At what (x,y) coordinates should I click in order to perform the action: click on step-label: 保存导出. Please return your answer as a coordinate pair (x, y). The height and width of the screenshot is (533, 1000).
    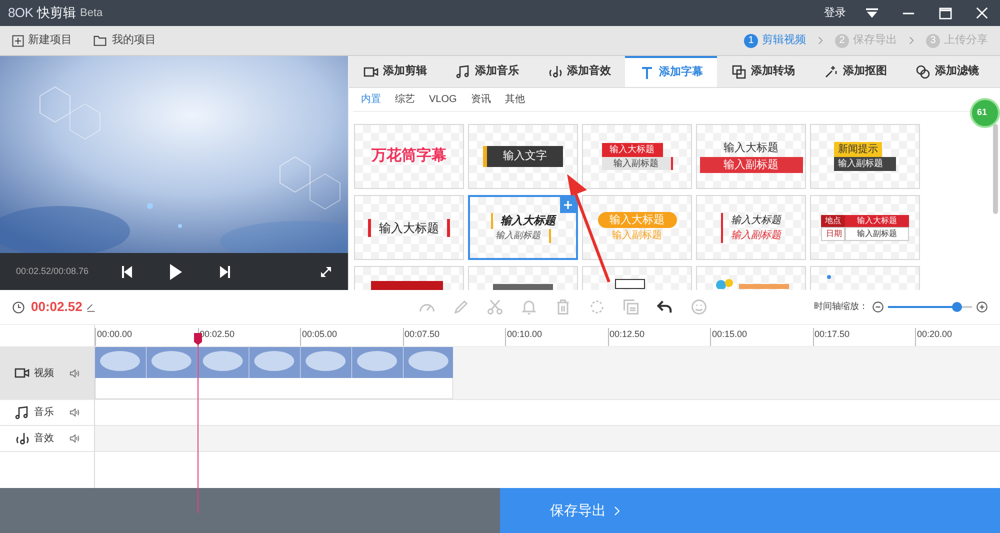
    Looking at the image, I should click on (875, 40).